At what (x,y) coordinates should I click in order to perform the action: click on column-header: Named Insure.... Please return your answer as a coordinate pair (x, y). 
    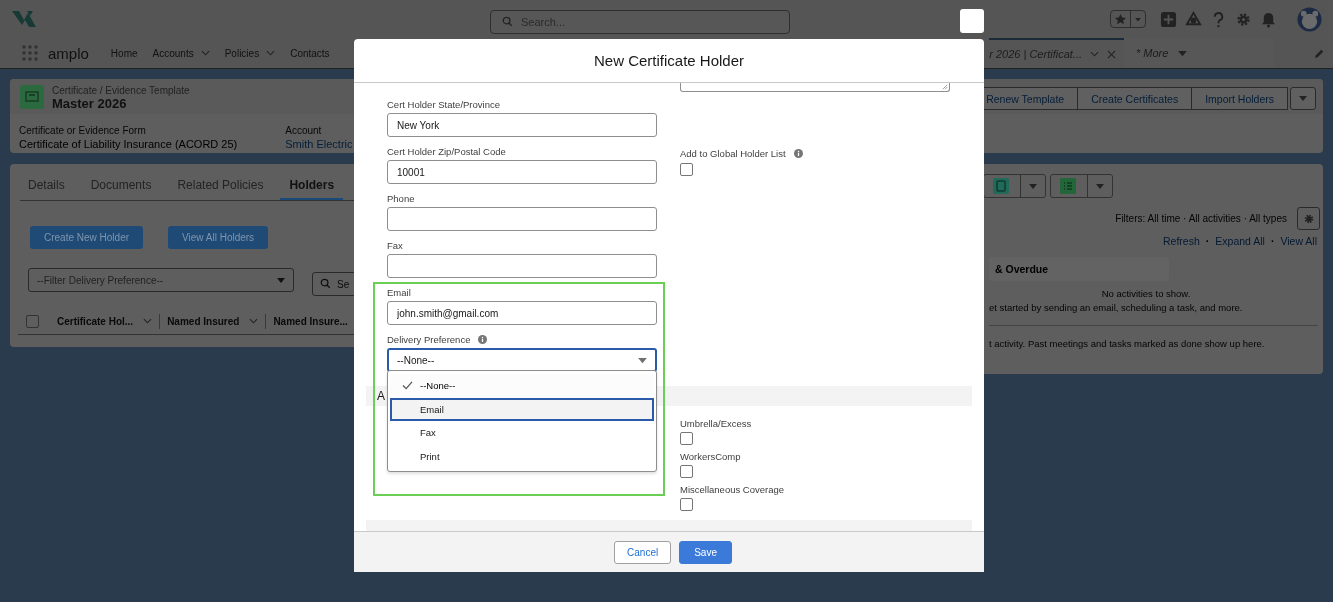
    Looking at the image, I should click on (310, 321).